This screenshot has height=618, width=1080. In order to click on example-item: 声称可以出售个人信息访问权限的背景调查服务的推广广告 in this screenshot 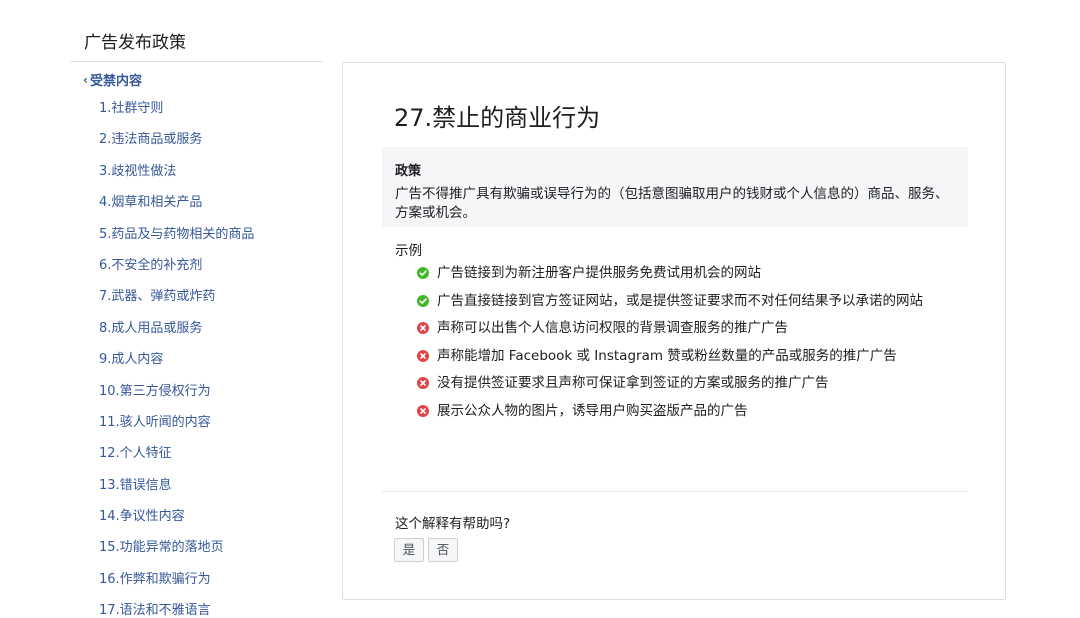, I will do `click(691, 328)`.